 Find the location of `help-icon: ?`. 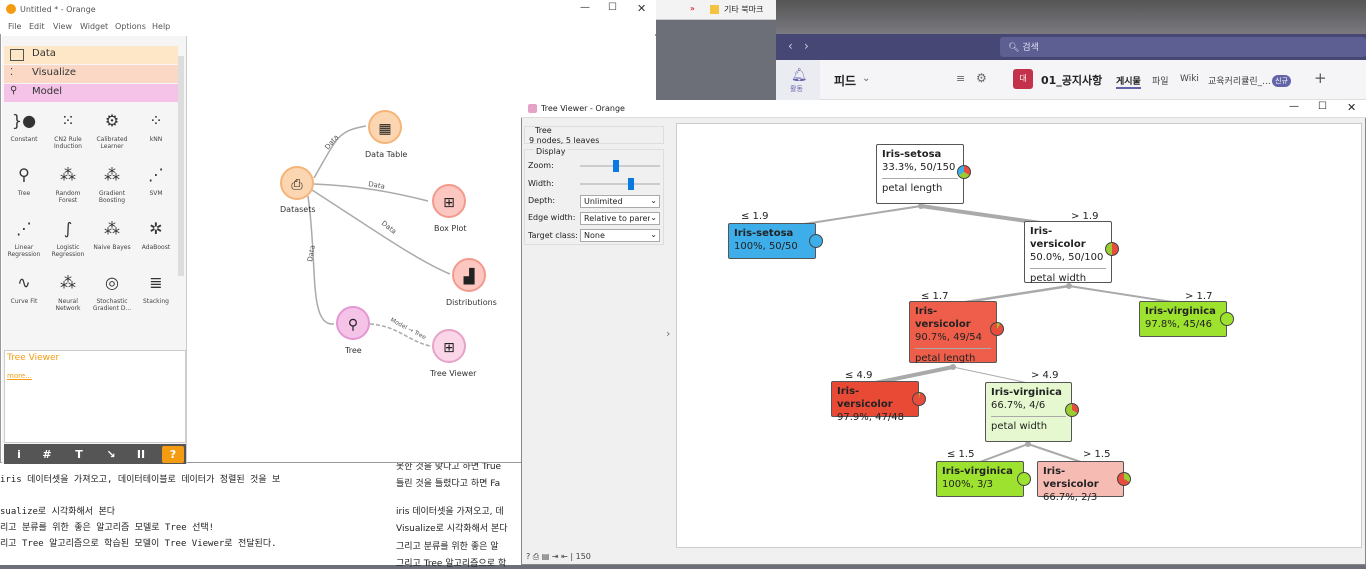

help-icon: ? is located at coordinates (528, 556).